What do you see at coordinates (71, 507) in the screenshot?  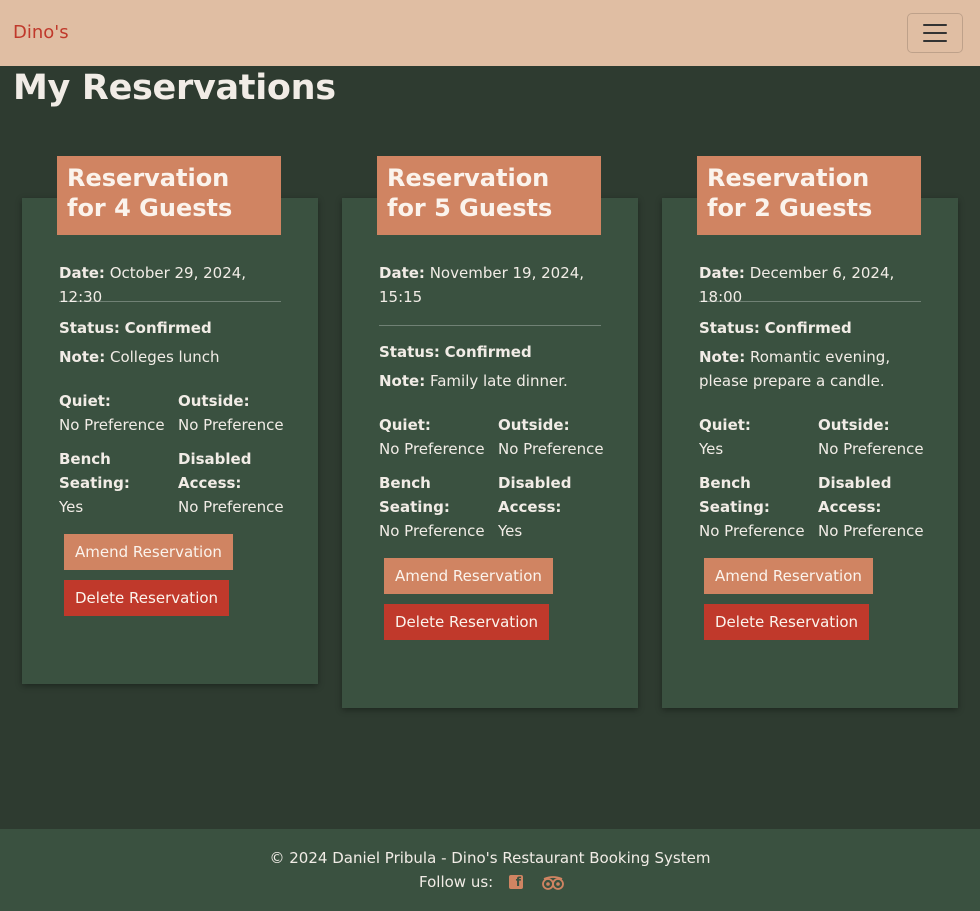 I see `bench-value: Yes` at bounding box center [71, 507].